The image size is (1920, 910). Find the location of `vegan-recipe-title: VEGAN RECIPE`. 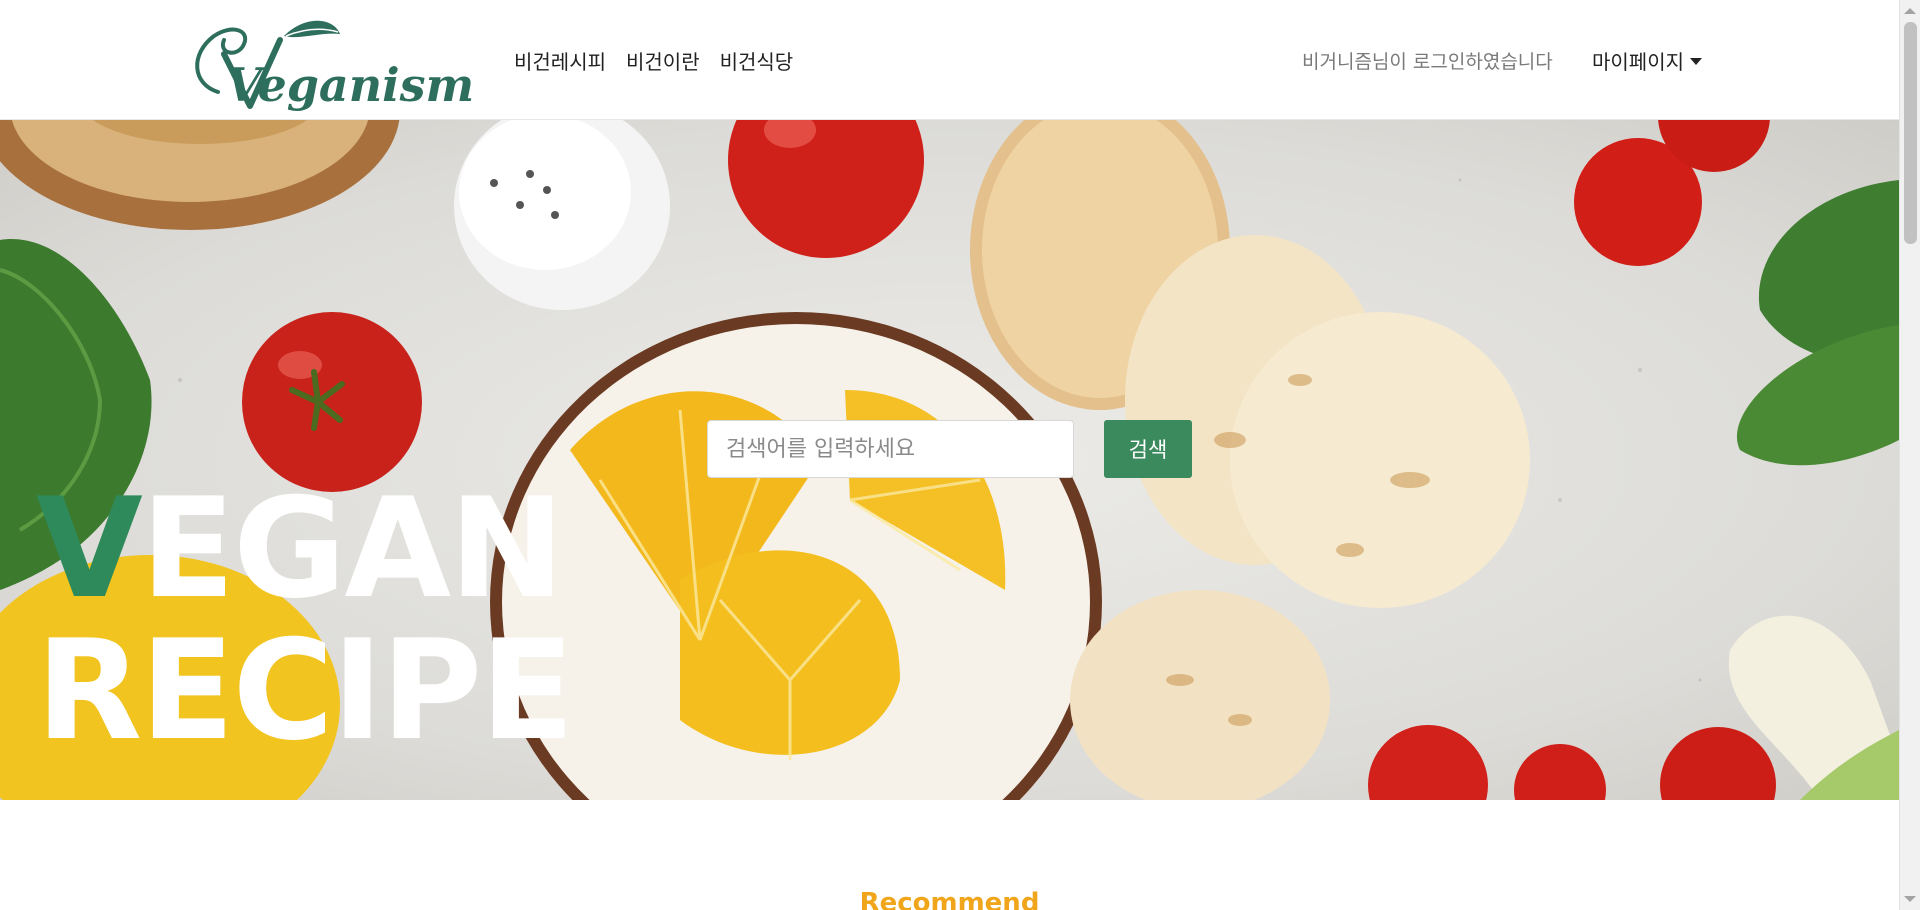

vegan-recipe-title: VEGAN RECIPE is located at coordinates (305, 625).